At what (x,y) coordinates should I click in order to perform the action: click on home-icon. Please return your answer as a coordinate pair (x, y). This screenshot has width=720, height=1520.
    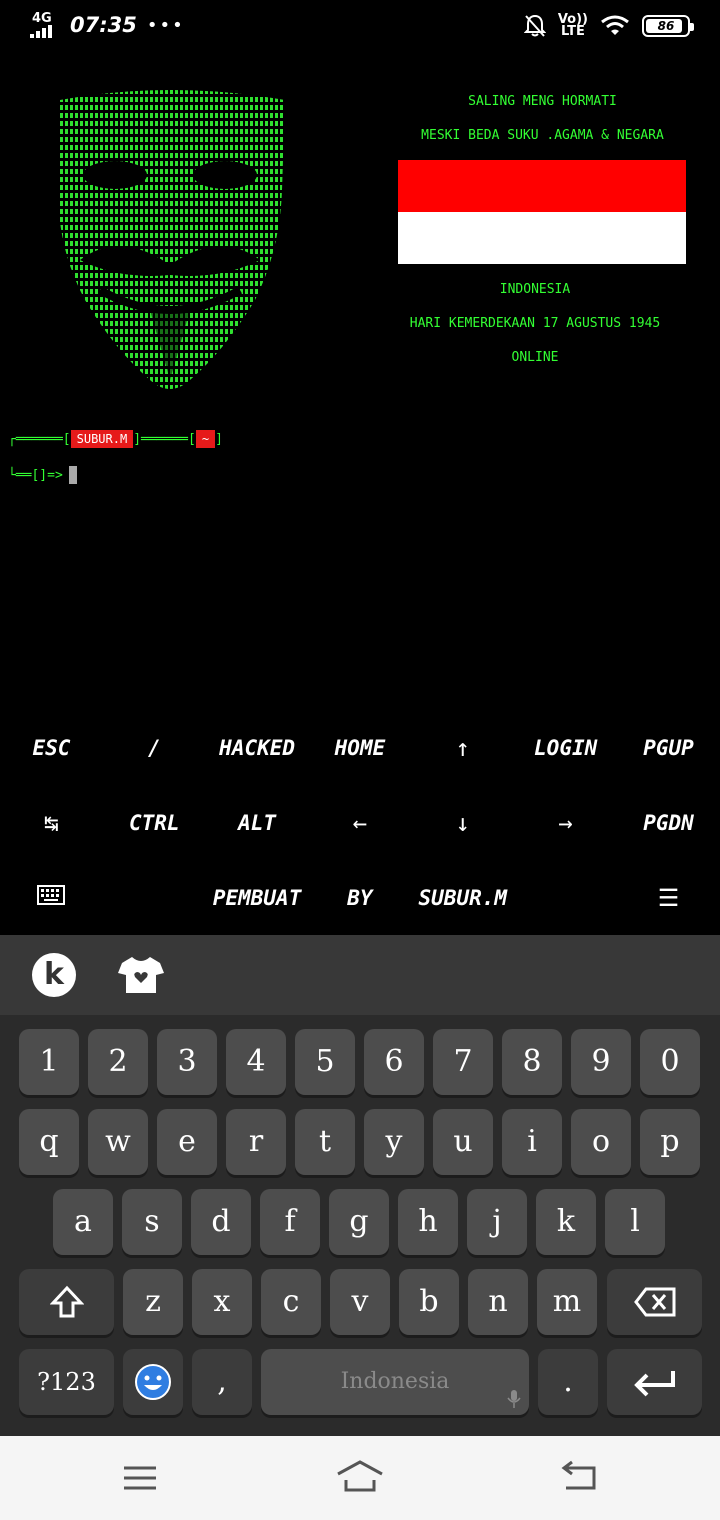
    Looking at the image, I should click on (360, 1476).